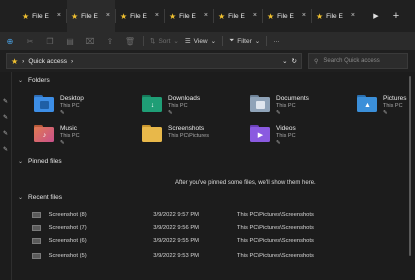  I want to click on recent-files-section-header: ⌄ Recent files, so click(40, 197).